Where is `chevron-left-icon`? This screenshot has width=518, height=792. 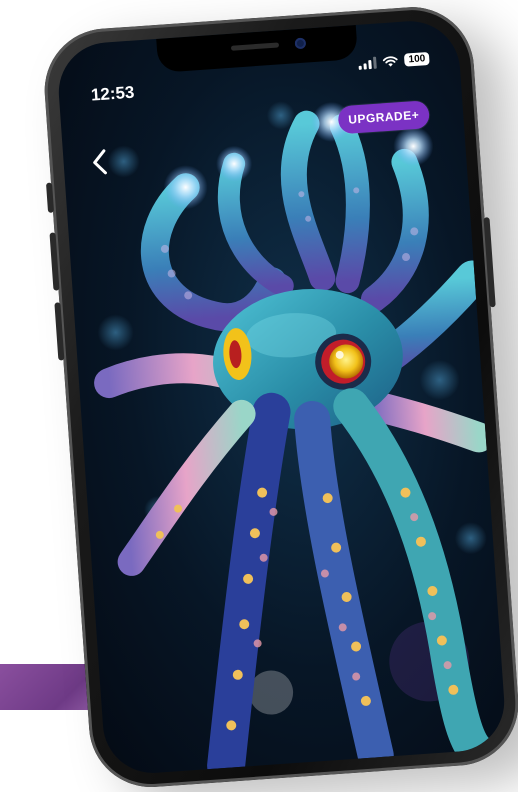 chevron-left-icon is located at coordinates (100, 162).